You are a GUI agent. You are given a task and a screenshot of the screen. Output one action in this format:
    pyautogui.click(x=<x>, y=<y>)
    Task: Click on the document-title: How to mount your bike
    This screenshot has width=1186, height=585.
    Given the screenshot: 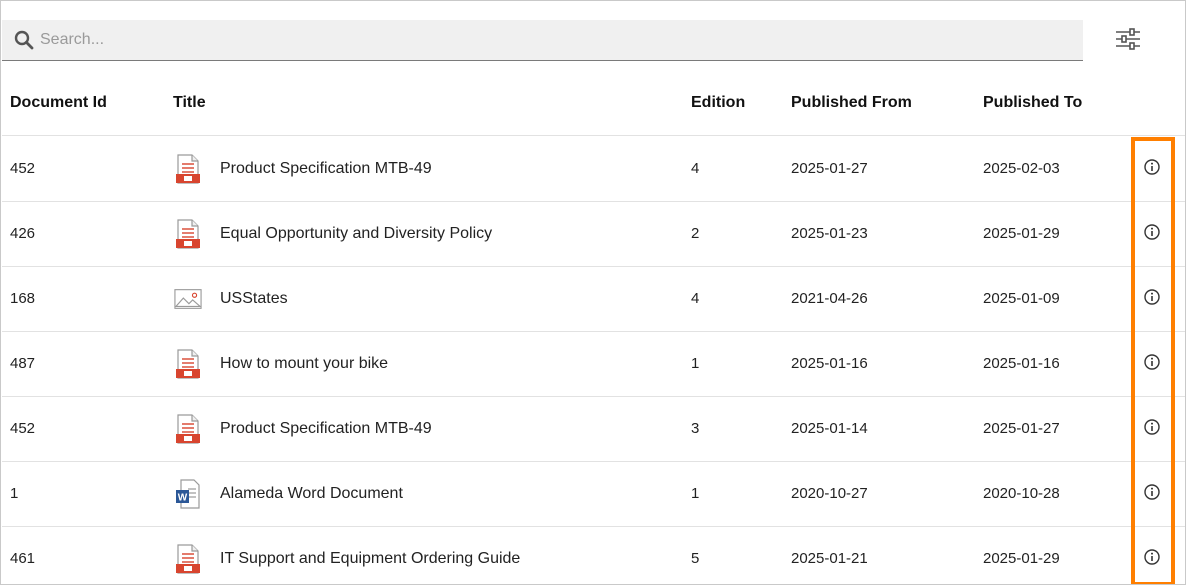 What is the action you would take?
    pyautogui.click(x=304, y=364)
    